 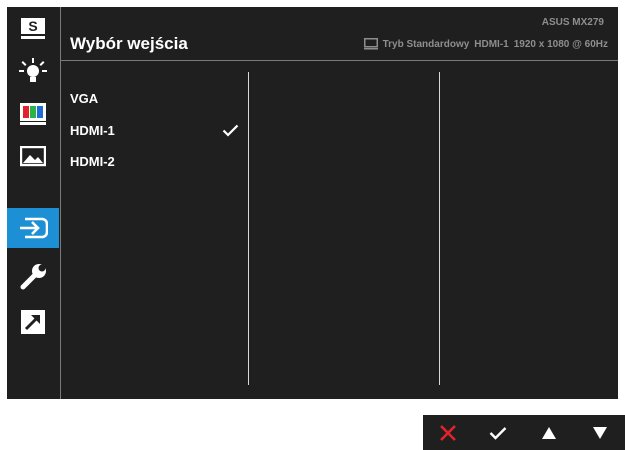 I want to click on option-vga: VGA, so click(x=84, y=98).